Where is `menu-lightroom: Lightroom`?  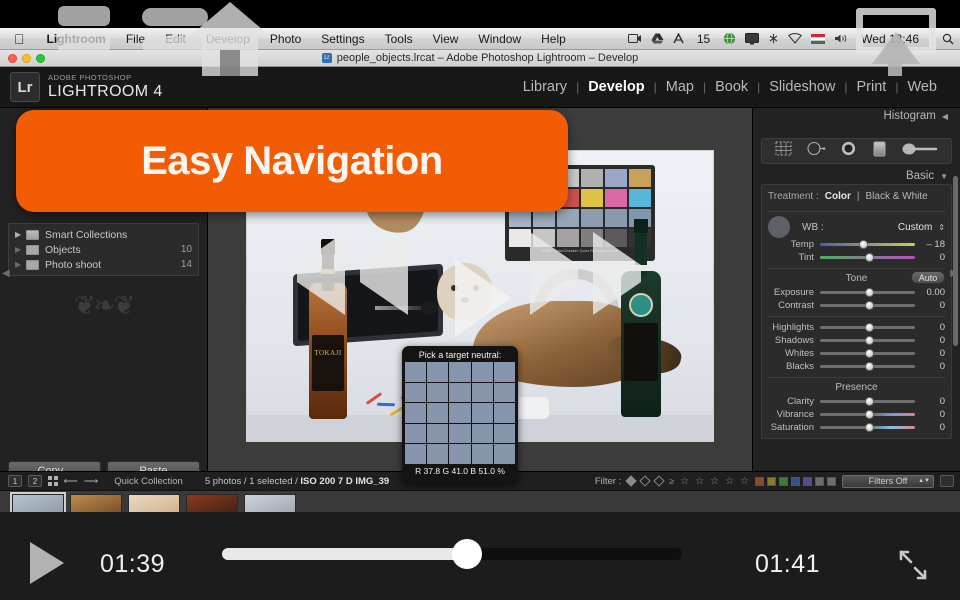
menu-lightroom: Lightroom is located at coordinates (76, 39).